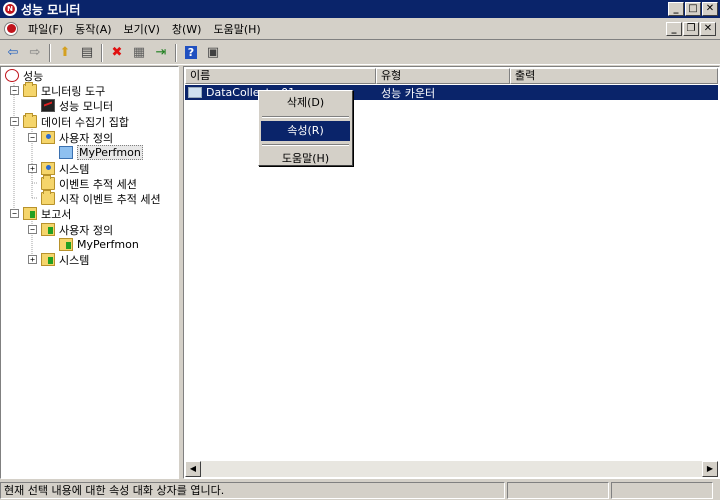 The width and height of the screenshot is (720, 500). Describe the element at coordinates (87, 53) in the screenshot. I see `show-hide-tree-icon: ▤` at that location.